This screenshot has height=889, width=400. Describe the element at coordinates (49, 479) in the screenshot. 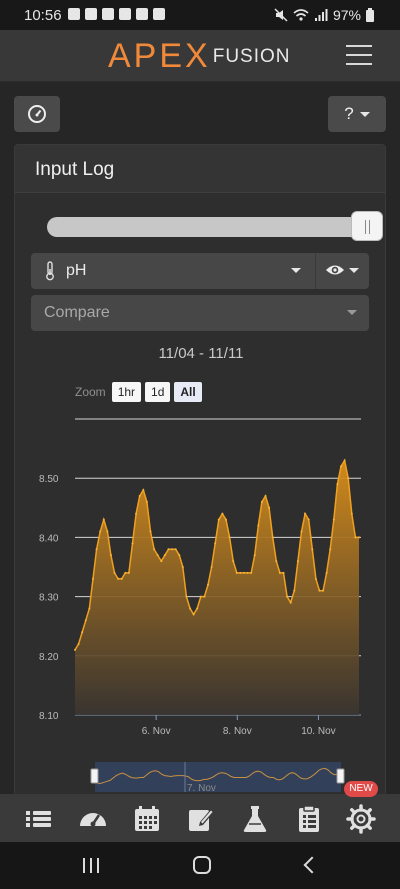

I see `y-tick-label: 8.50` at that location.